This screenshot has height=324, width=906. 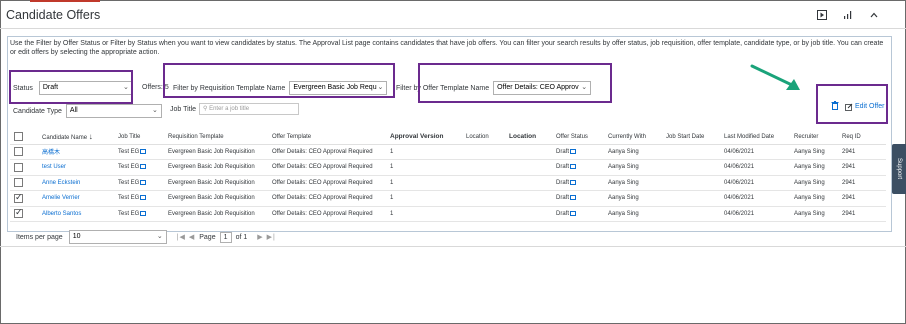 What do you see at coordinates (528, 137) in the screenshot?
I see `col-location-2: Location` at bounding box center [528, 137].